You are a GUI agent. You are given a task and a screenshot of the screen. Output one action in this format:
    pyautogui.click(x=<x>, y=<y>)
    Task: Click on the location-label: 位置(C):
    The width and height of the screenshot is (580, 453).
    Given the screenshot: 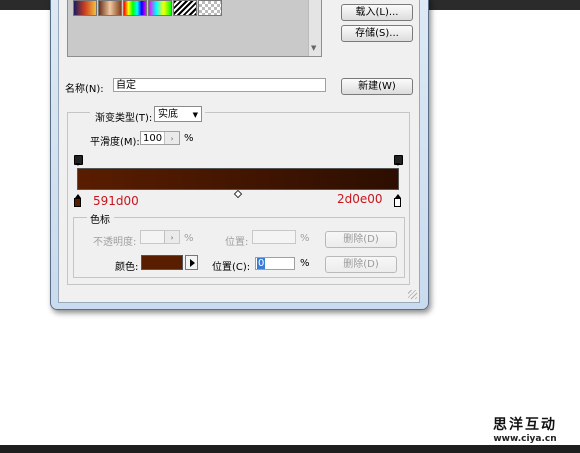 What is the action you would take?
    pyautogui.click(x=231, y=267)
    